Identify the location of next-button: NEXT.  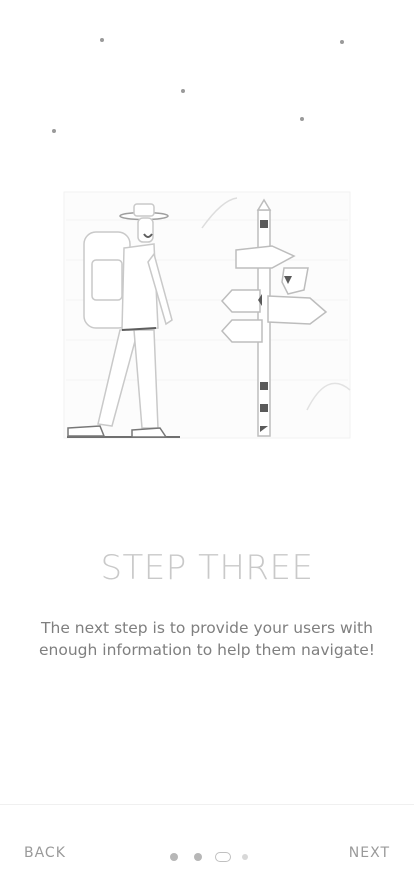
(369, 853).